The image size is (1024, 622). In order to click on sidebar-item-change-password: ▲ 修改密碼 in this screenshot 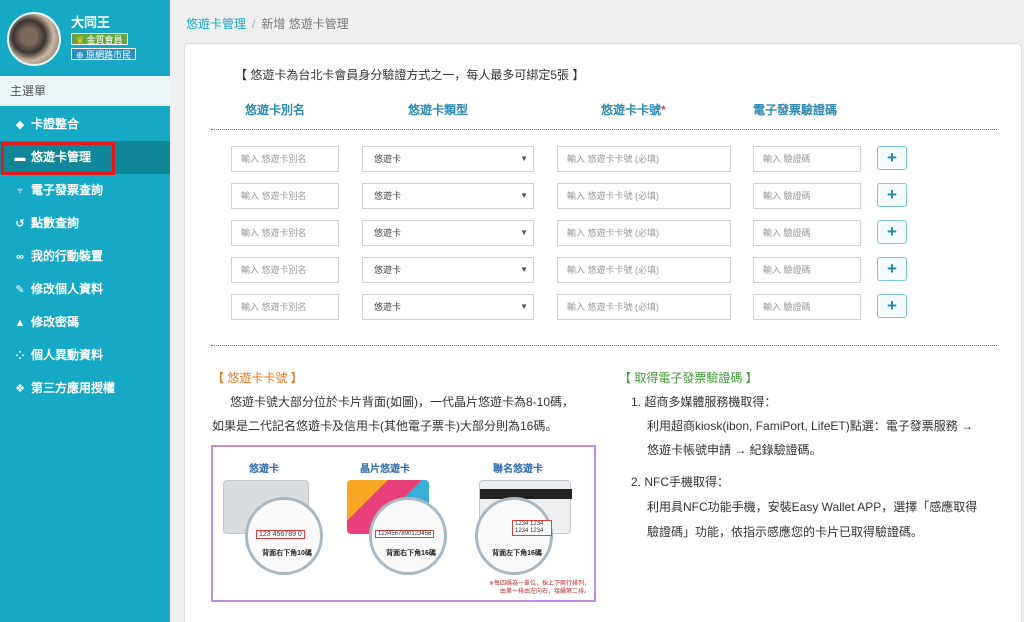, I will do `click(85, 322)`.